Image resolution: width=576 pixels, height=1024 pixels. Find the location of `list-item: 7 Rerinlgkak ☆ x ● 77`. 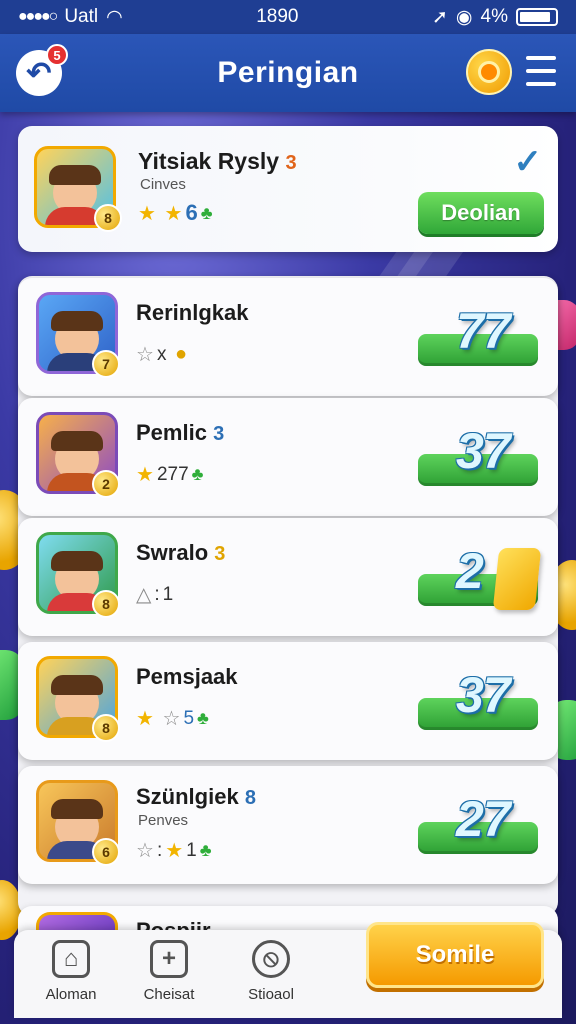

list-item: 7 Rerinlgkak ☆ x ● 77 is located at coordinates (288, 337).